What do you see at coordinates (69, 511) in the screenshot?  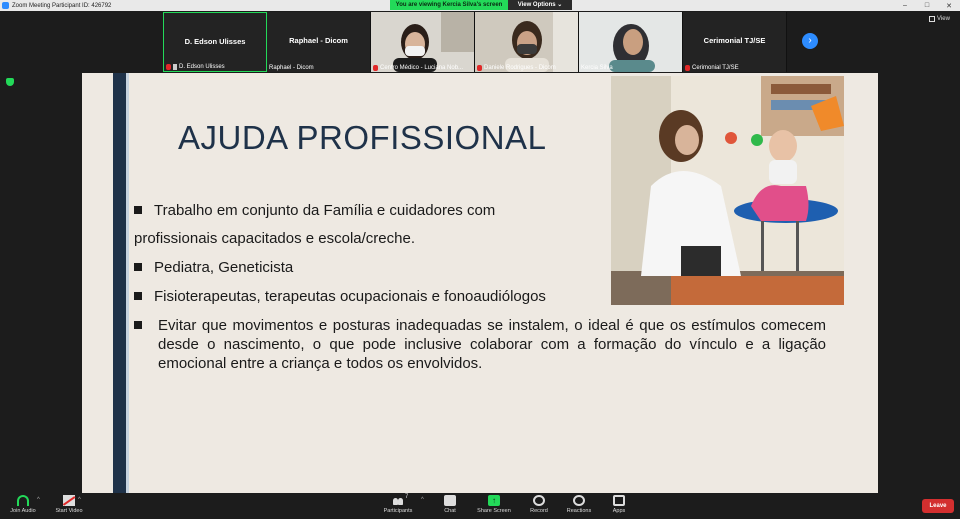 I see `start-video-label: Start Video` at bounding box center [69, 511].